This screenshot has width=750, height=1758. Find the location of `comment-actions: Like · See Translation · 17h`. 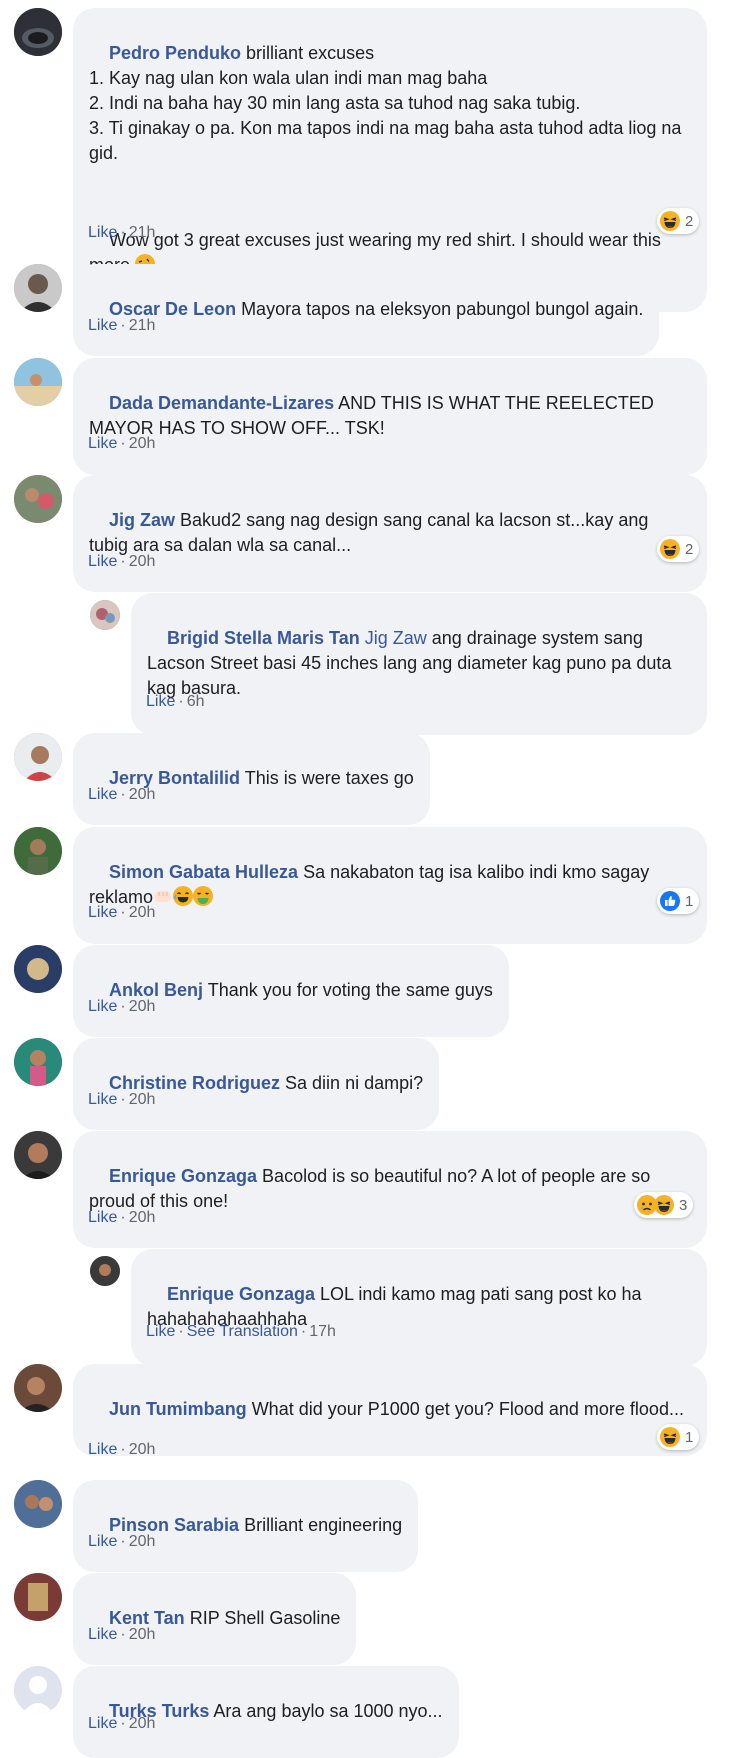

comment-actions: Like · See Translation · 17h is located at coordinates (241, 1331).